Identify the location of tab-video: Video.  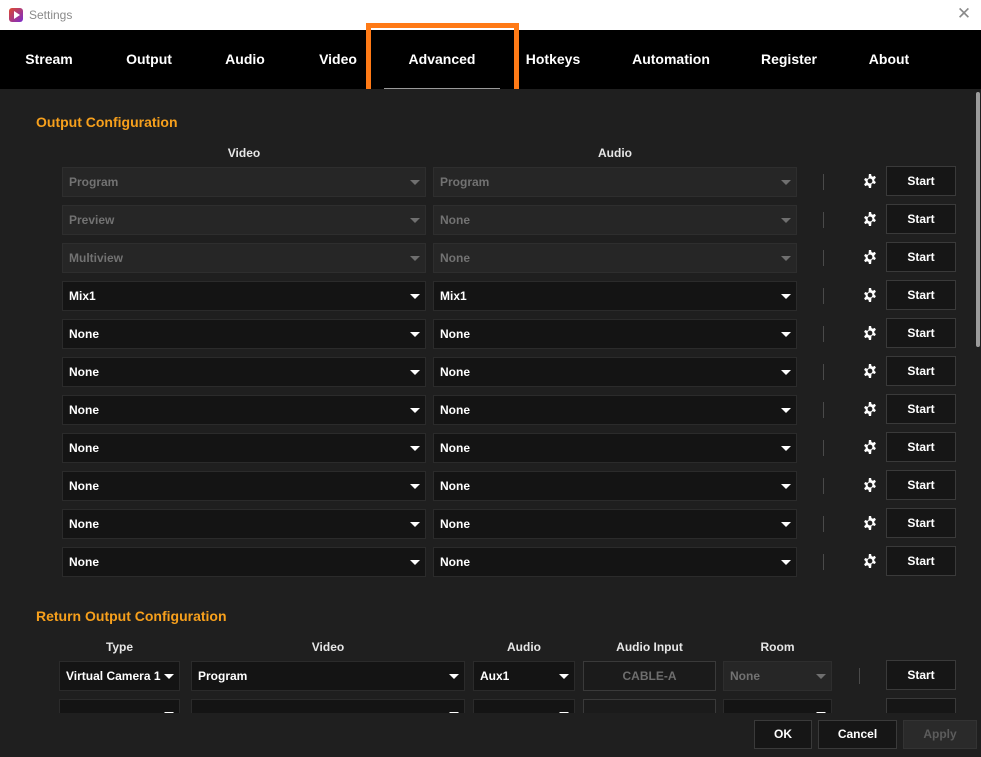
(338, 59).